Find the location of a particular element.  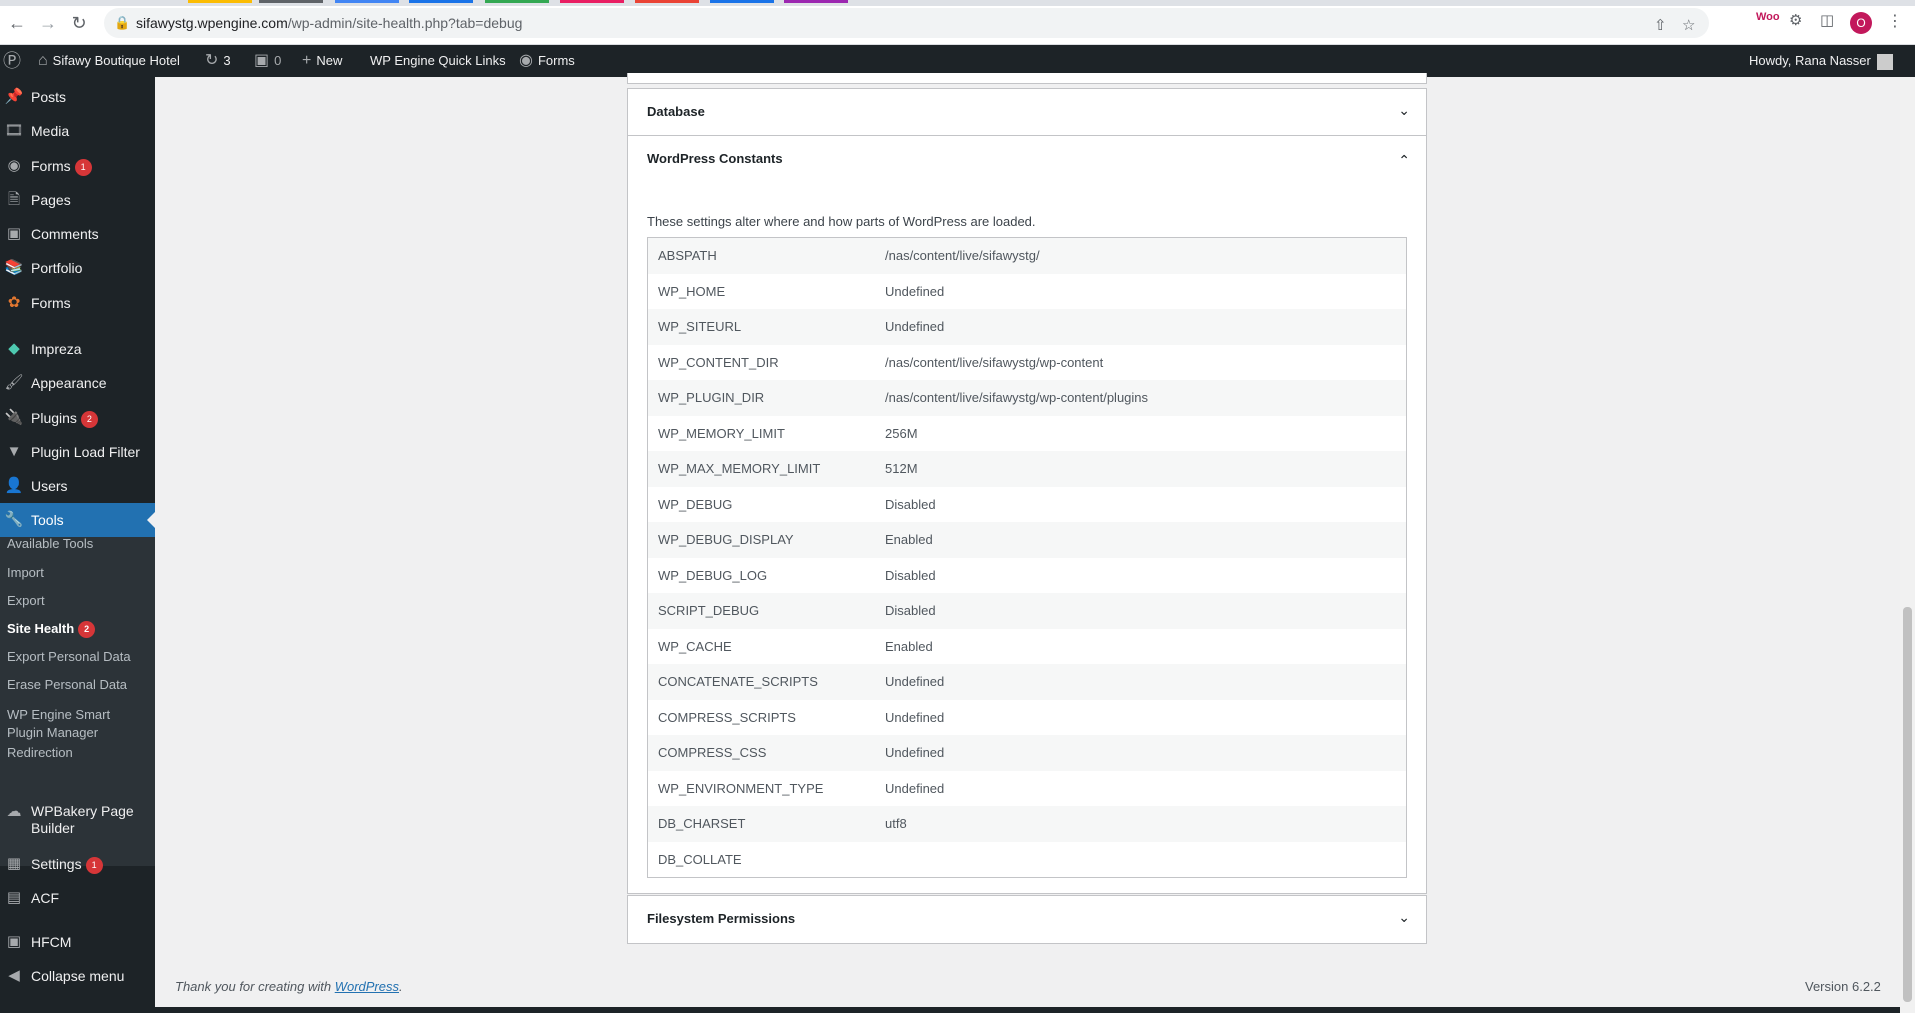

reload-icon: ↻ is located at coordinates (79, 23).